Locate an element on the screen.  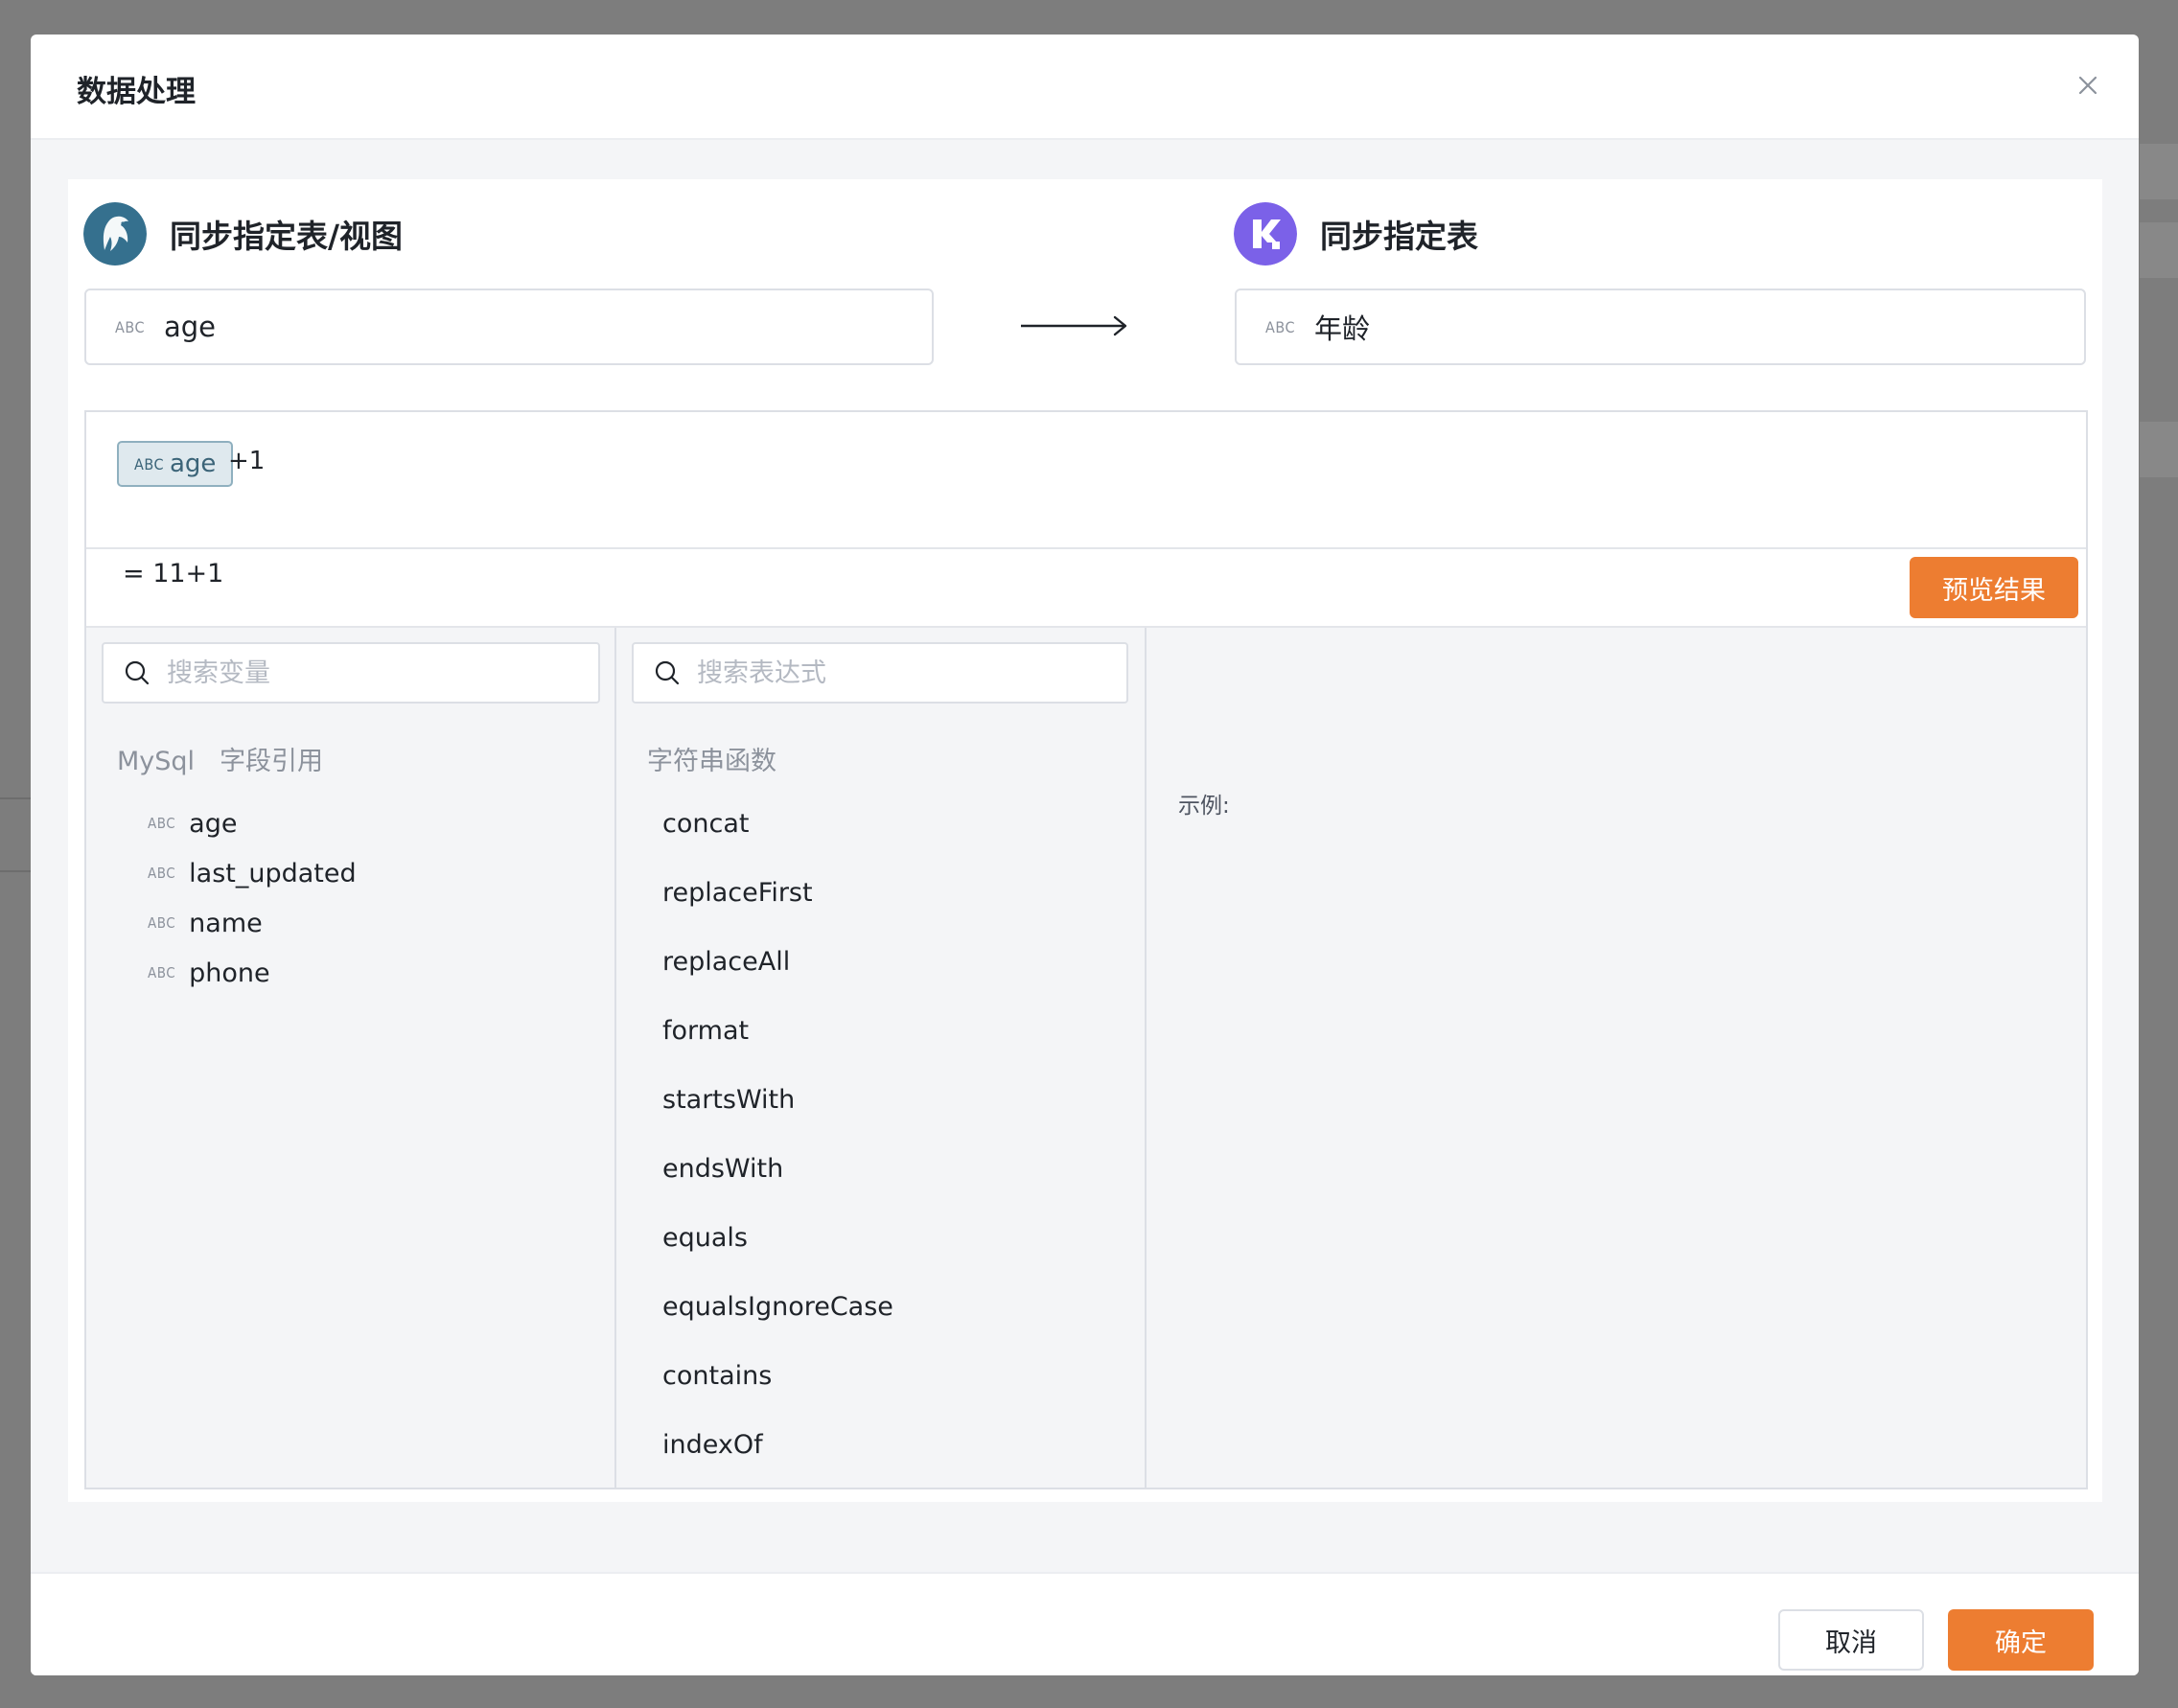
modal-header: 数据处理 is located at coordinates (1085, 87).